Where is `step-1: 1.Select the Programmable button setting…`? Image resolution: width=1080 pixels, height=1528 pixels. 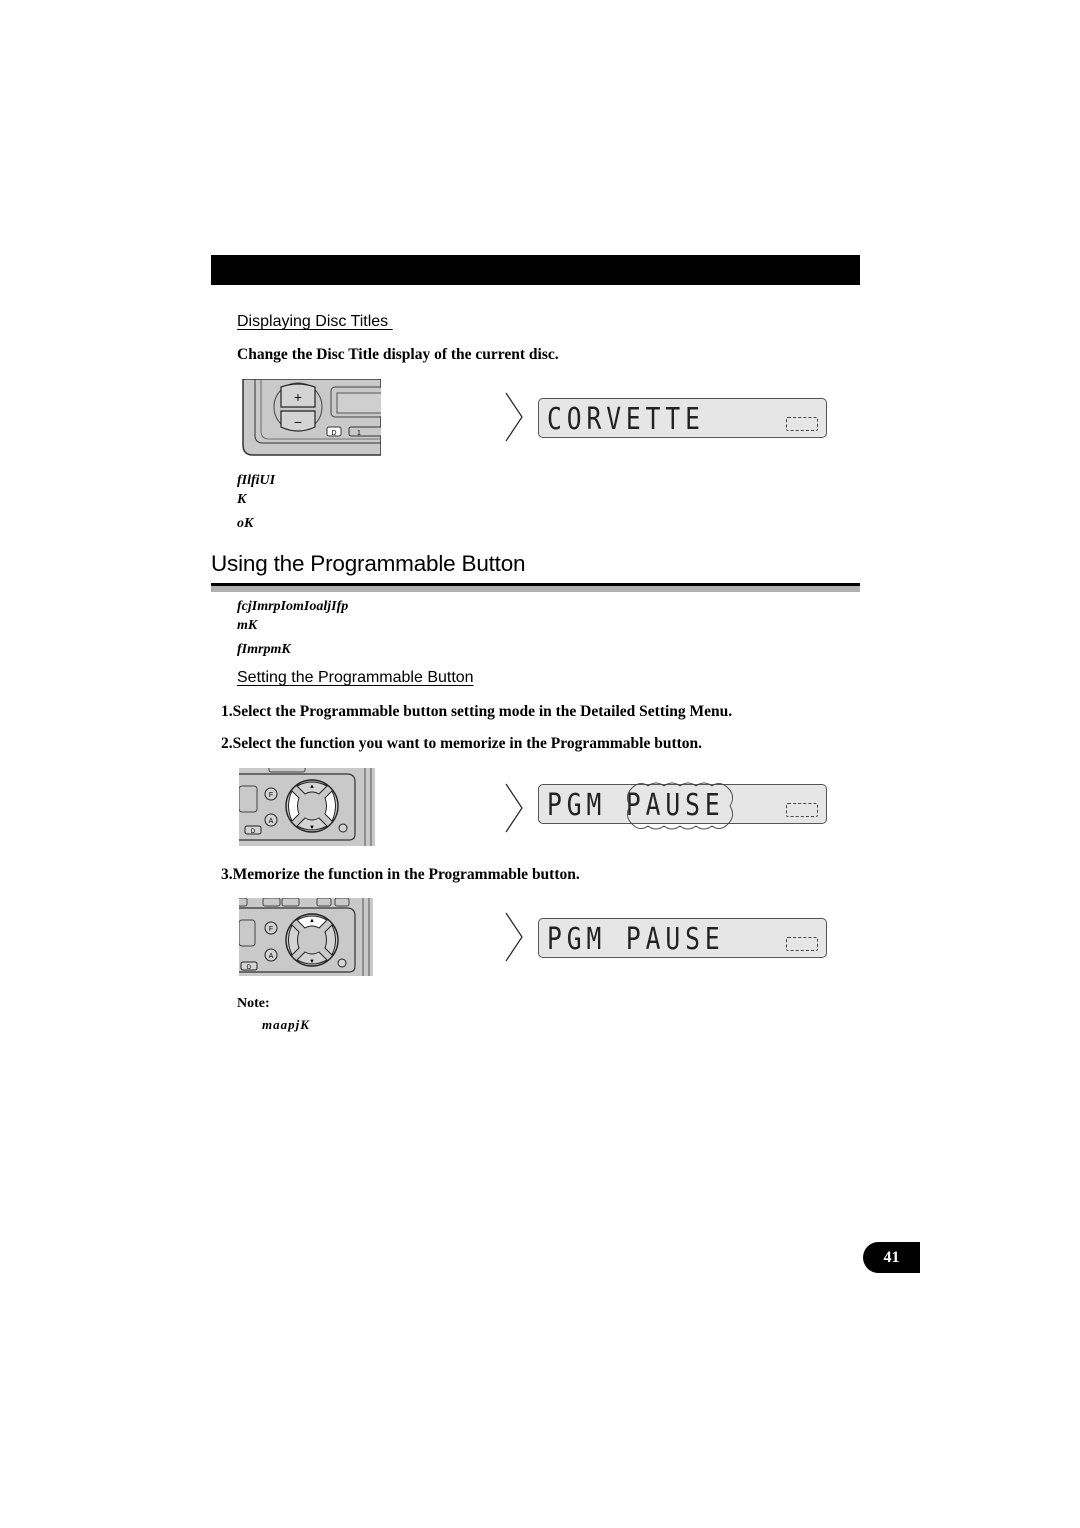
step-1: 1.Select the Programmable button setting… is located at coordinates (477, 711).